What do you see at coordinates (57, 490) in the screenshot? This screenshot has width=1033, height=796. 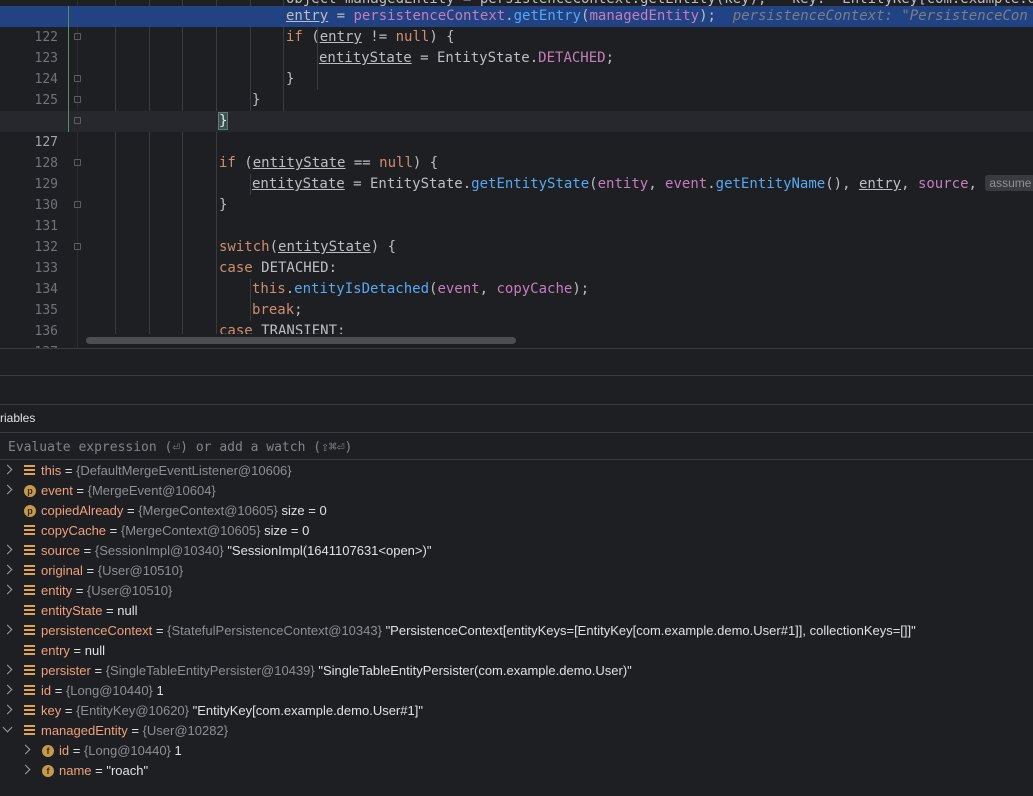 I see `variable-name: event` at bounding box center [57, 490].